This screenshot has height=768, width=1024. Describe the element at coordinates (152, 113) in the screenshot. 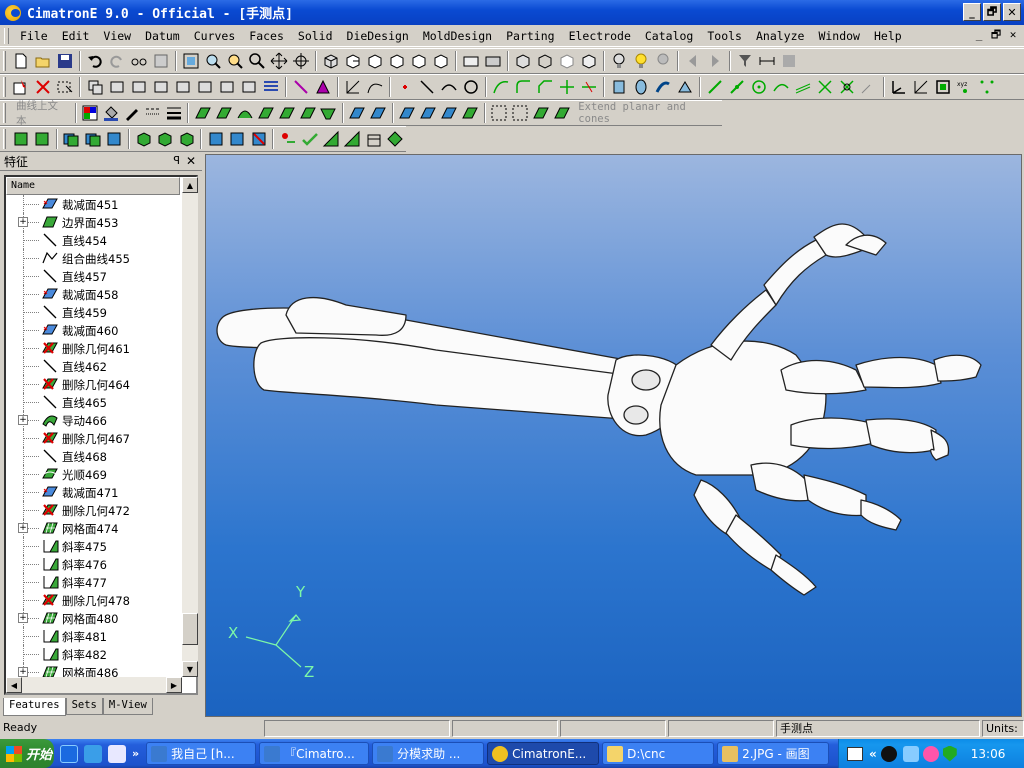

I see `line-style-icon` at that location.